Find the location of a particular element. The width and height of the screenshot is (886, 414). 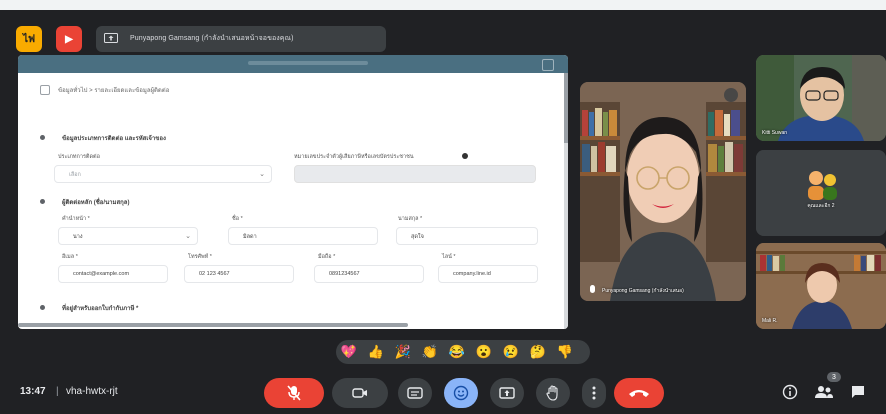

horizontal-scrollbar is located at coordinates (213, 325).